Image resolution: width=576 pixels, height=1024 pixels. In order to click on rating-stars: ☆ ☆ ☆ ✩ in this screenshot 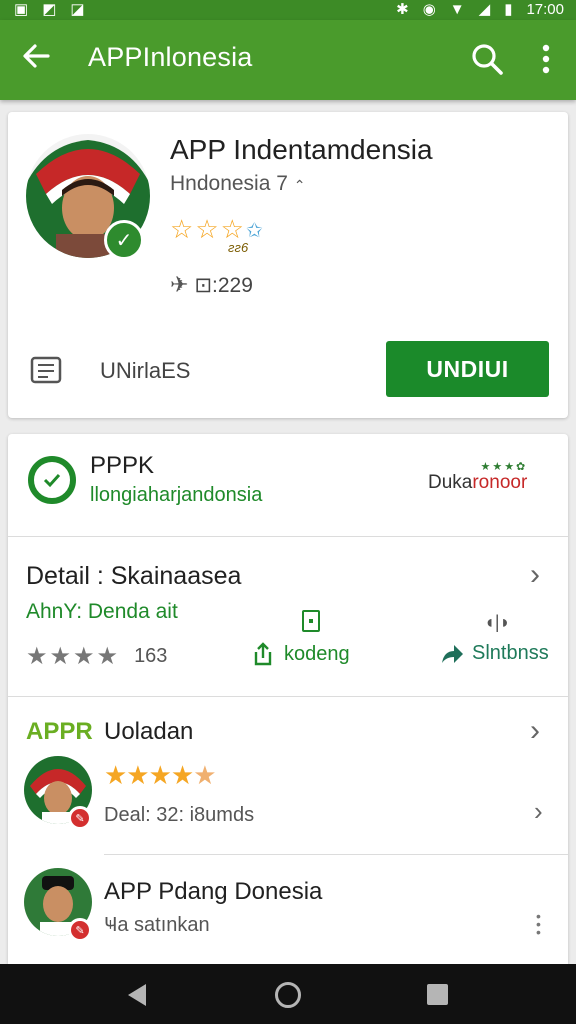, I will do `click(216, 229)`.